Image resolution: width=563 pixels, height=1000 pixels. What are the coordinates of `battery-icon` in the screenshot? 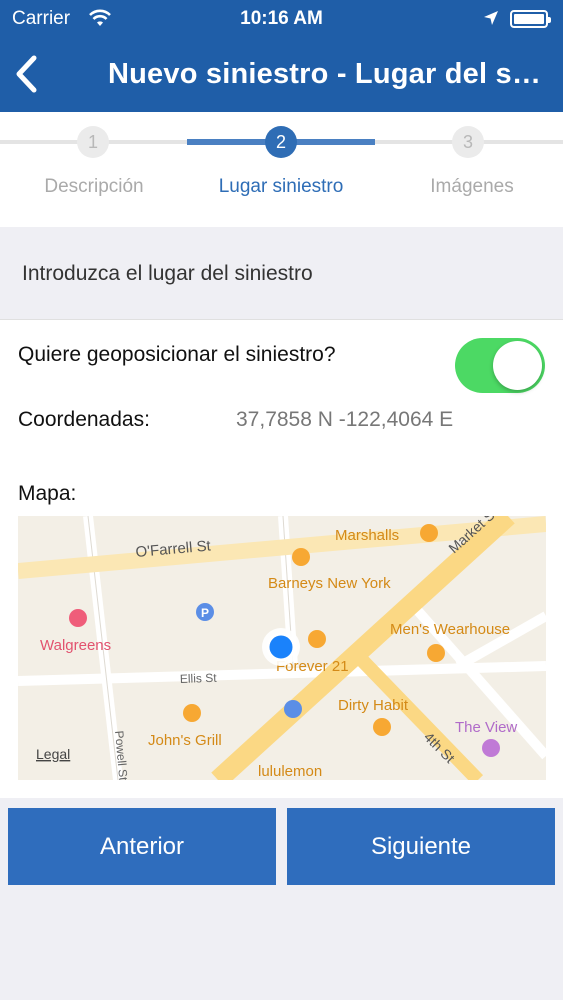 It's located at (530, 19).